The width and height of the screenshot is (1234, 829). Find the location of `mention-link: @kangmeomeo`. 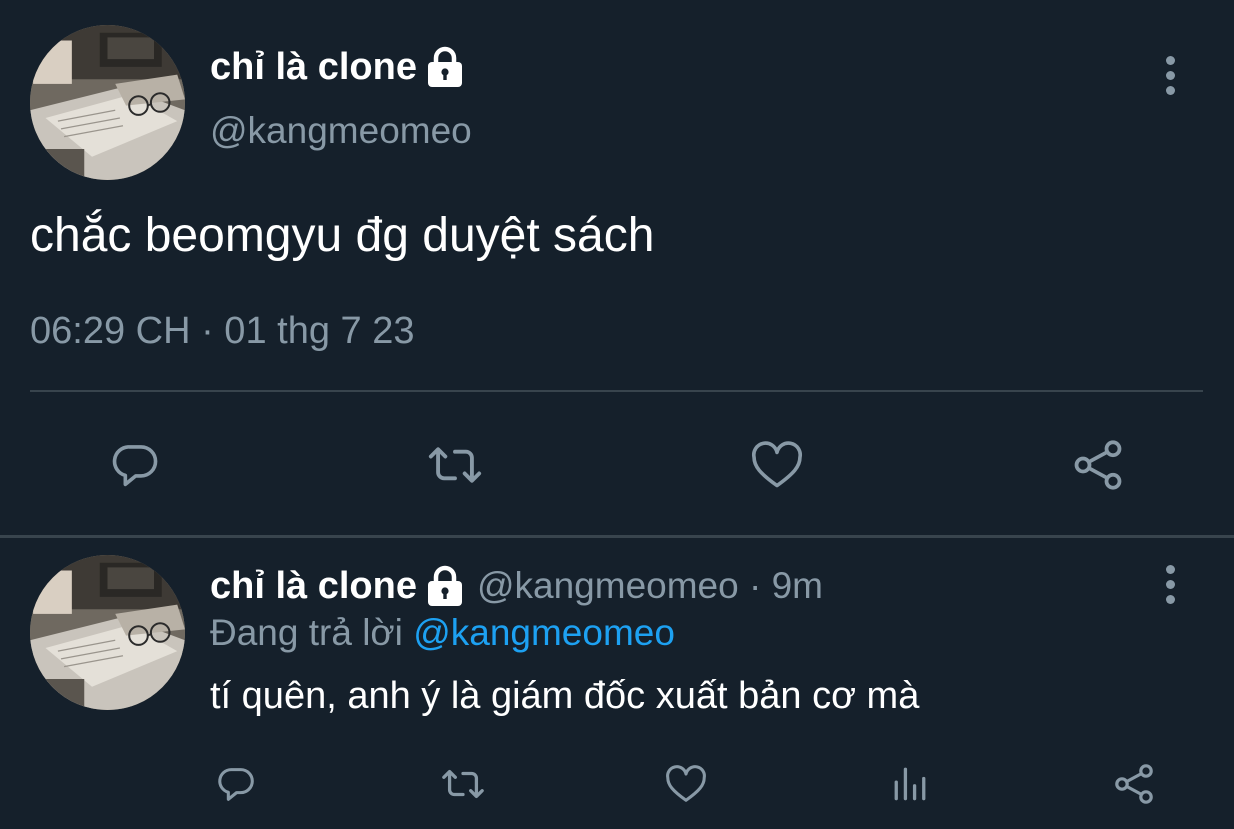

mention-link: @kangmeomeo is located at coordinates (544, 632).